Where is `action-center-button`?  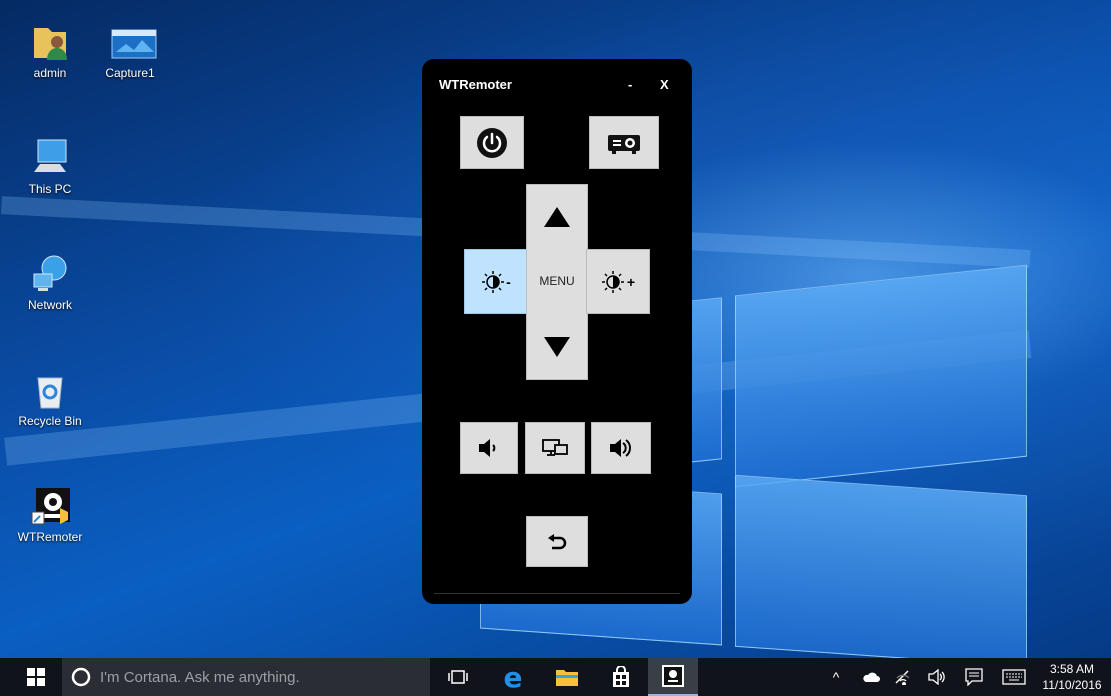
action-center-button is located at coordinates (974, 677).